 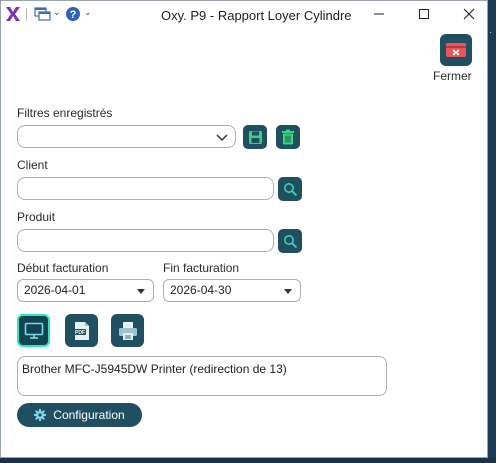 What do you see at coordinates (42, 14) in the screenshot?
I see `windows-icon` at bounding box center [42, 14].